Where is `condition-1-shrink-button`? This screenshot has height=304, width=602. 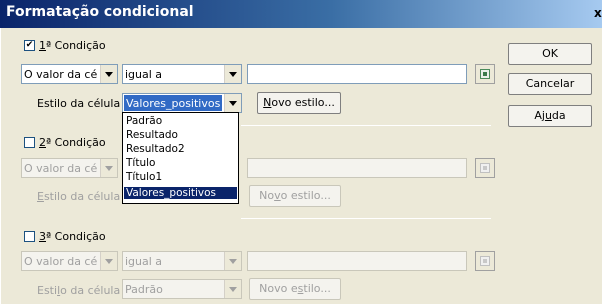
condition-1-shrink-button is located at coordinates (485, 74).